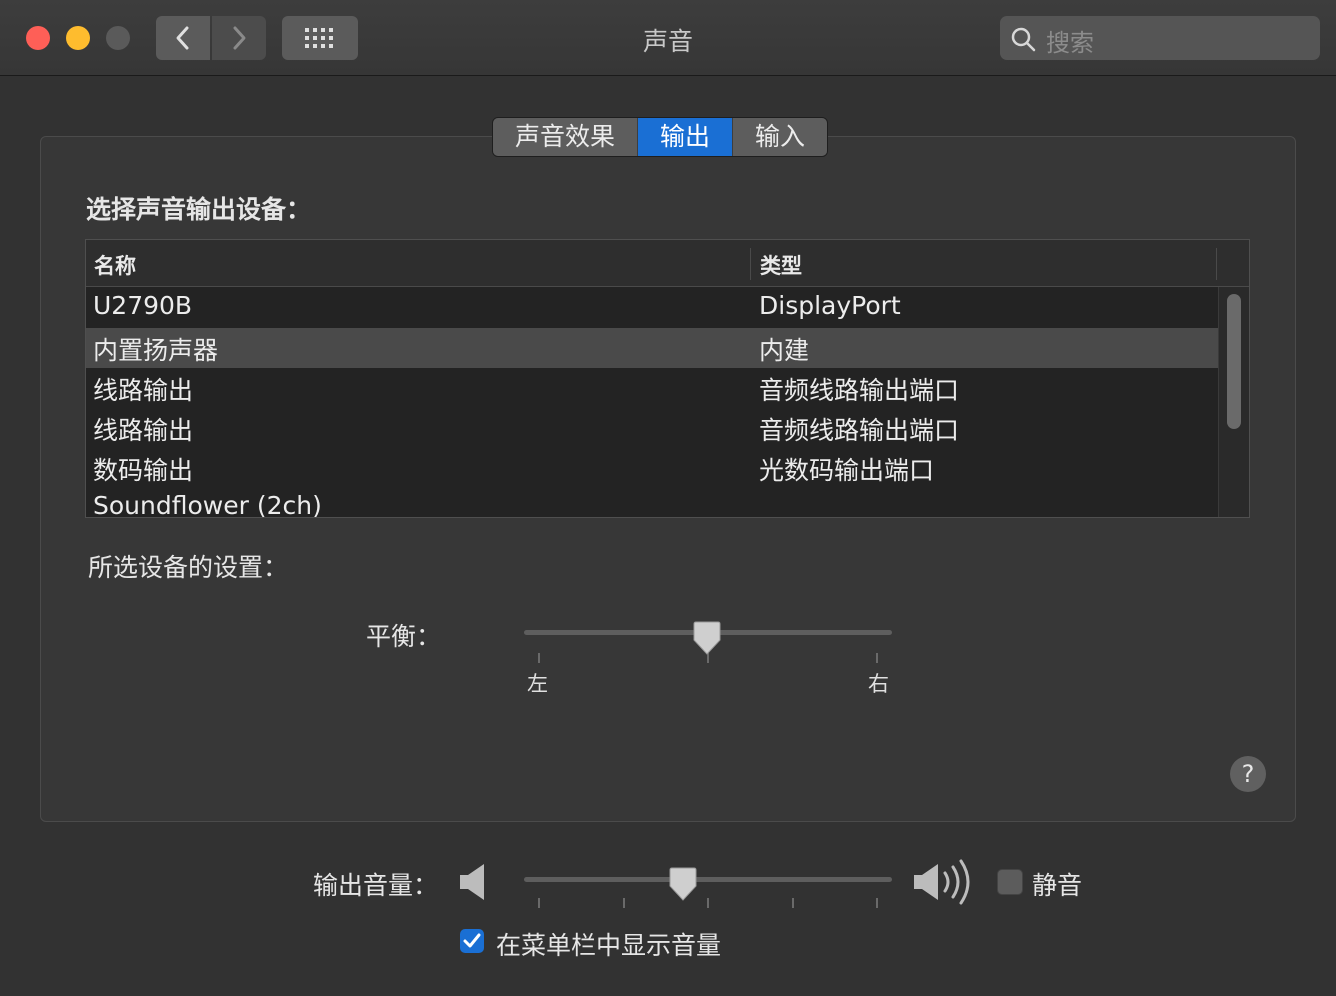  What do you see at coordinates (946, 882) in the screenshot?
I see `speaker-high-icon` at bounding box center [946, 882].